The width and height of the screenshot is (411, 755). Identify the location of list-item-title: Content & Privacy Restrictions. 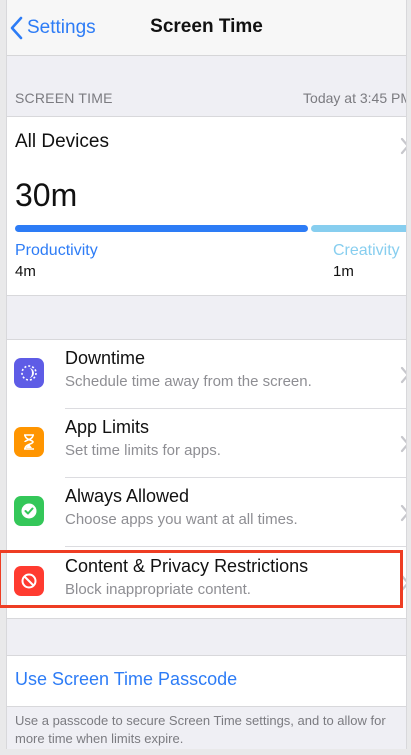
(187, 566).